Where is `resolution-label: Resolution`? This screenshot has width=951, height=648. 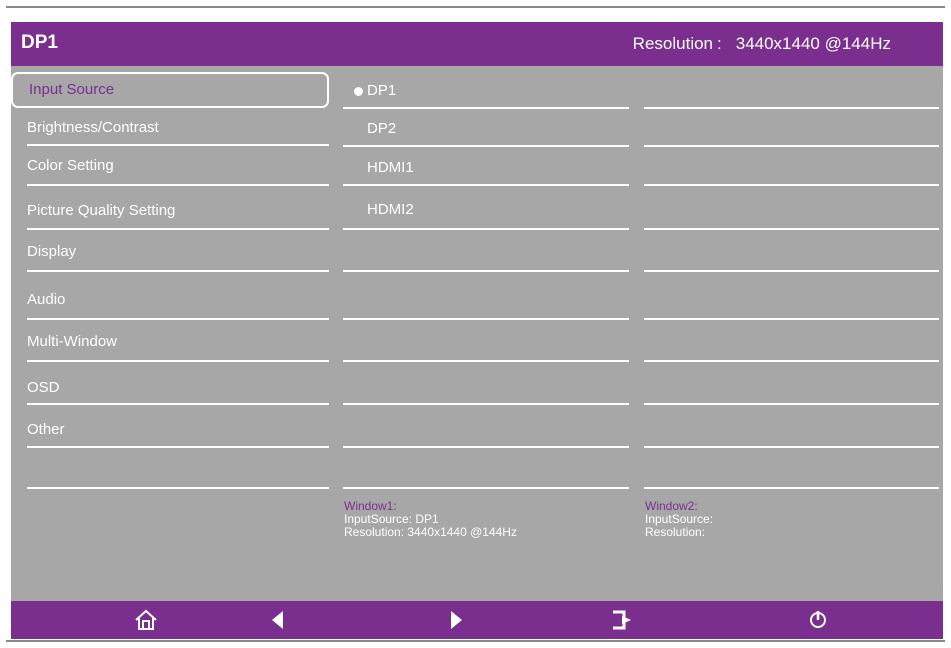
resolution-label: Resolution is located at coordinates (672, 43).